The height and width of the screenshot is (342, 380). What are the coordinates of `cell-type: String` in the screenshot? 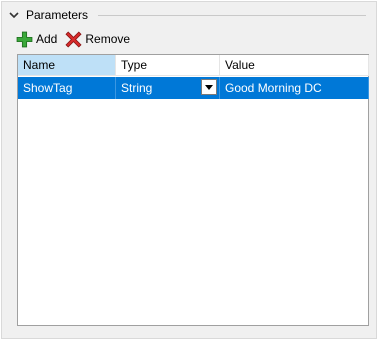 It's located at (168, 88).